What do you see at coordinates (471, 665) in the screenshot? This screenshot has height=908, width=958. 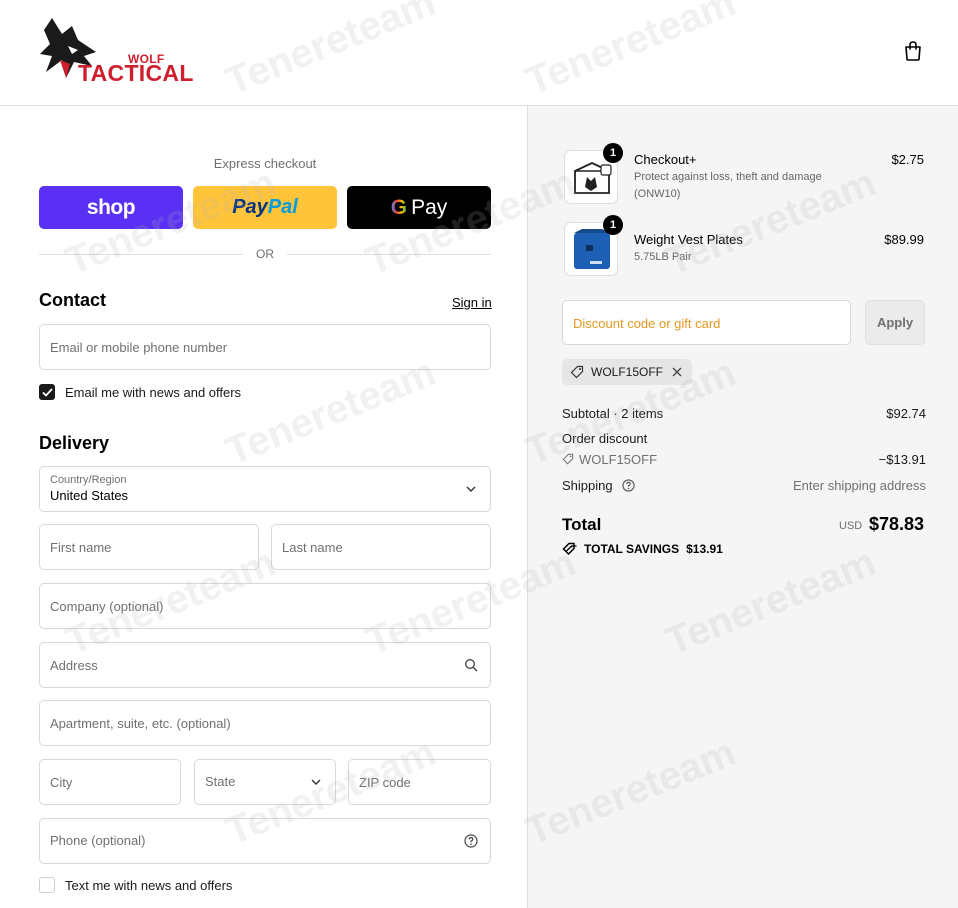 I see `search-icon` at bounding box center [471, 665].